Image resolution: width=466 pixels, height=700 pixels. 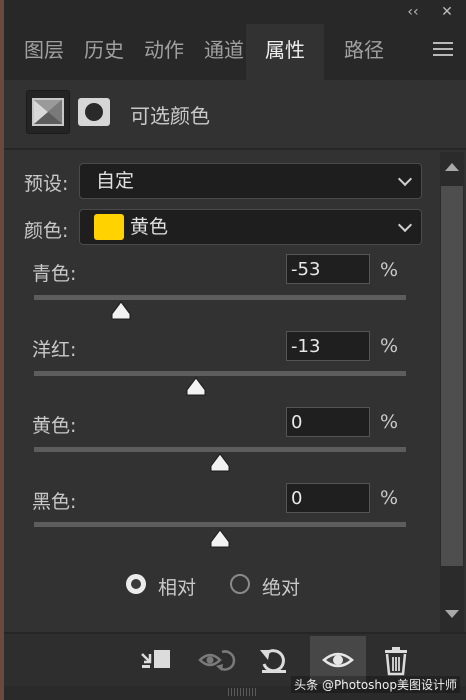 I want to click on tab-channels: 通道, so click(x=224, y=52).